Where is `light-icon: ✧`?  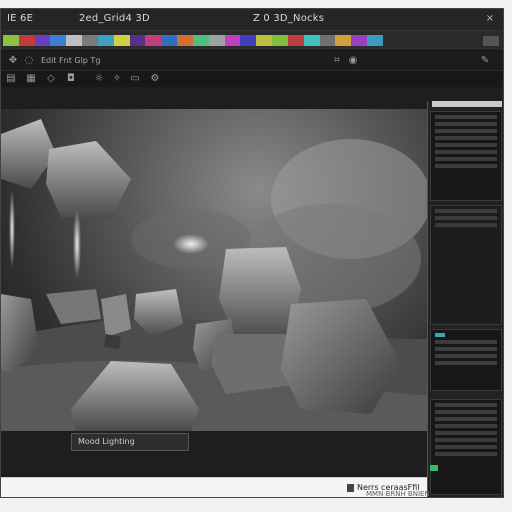 light-icon: ✧ is located at coordinates (117, 79).